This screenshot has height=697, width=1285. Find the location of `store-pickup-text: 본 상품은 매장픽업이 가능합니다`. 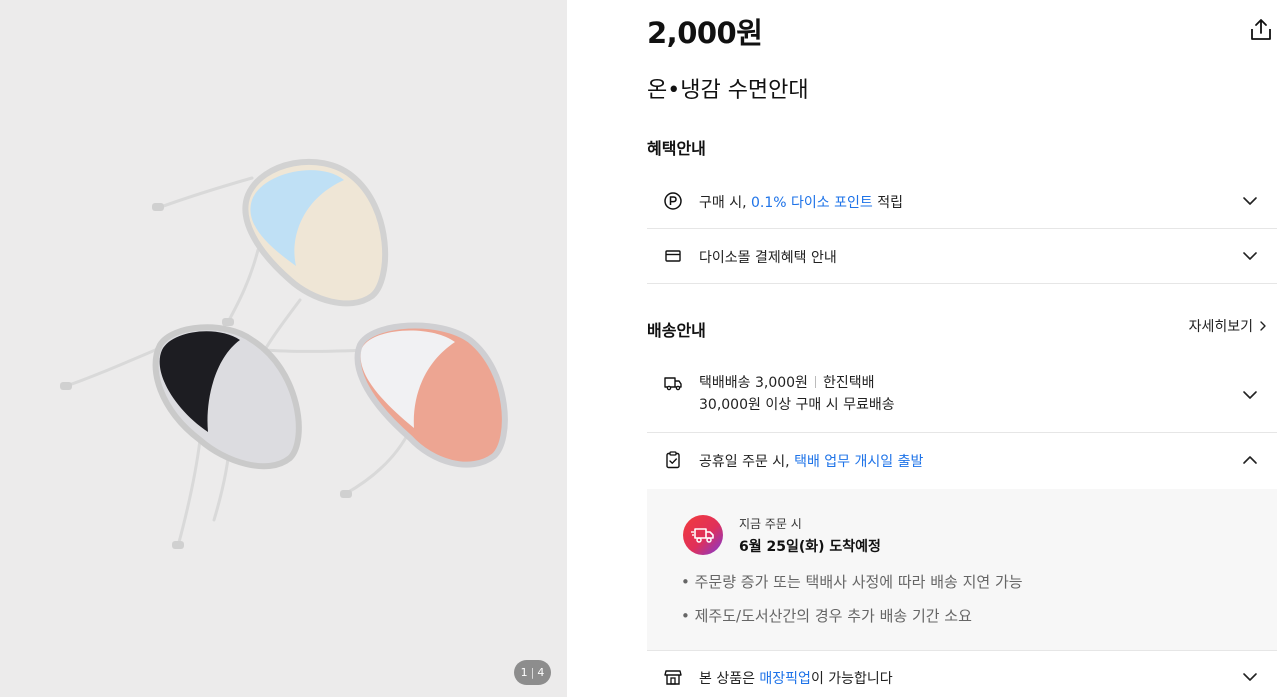

store-pickup-text: 본 상품은 매장픽업이 가능합니다 is located at coordinates (796, 678).